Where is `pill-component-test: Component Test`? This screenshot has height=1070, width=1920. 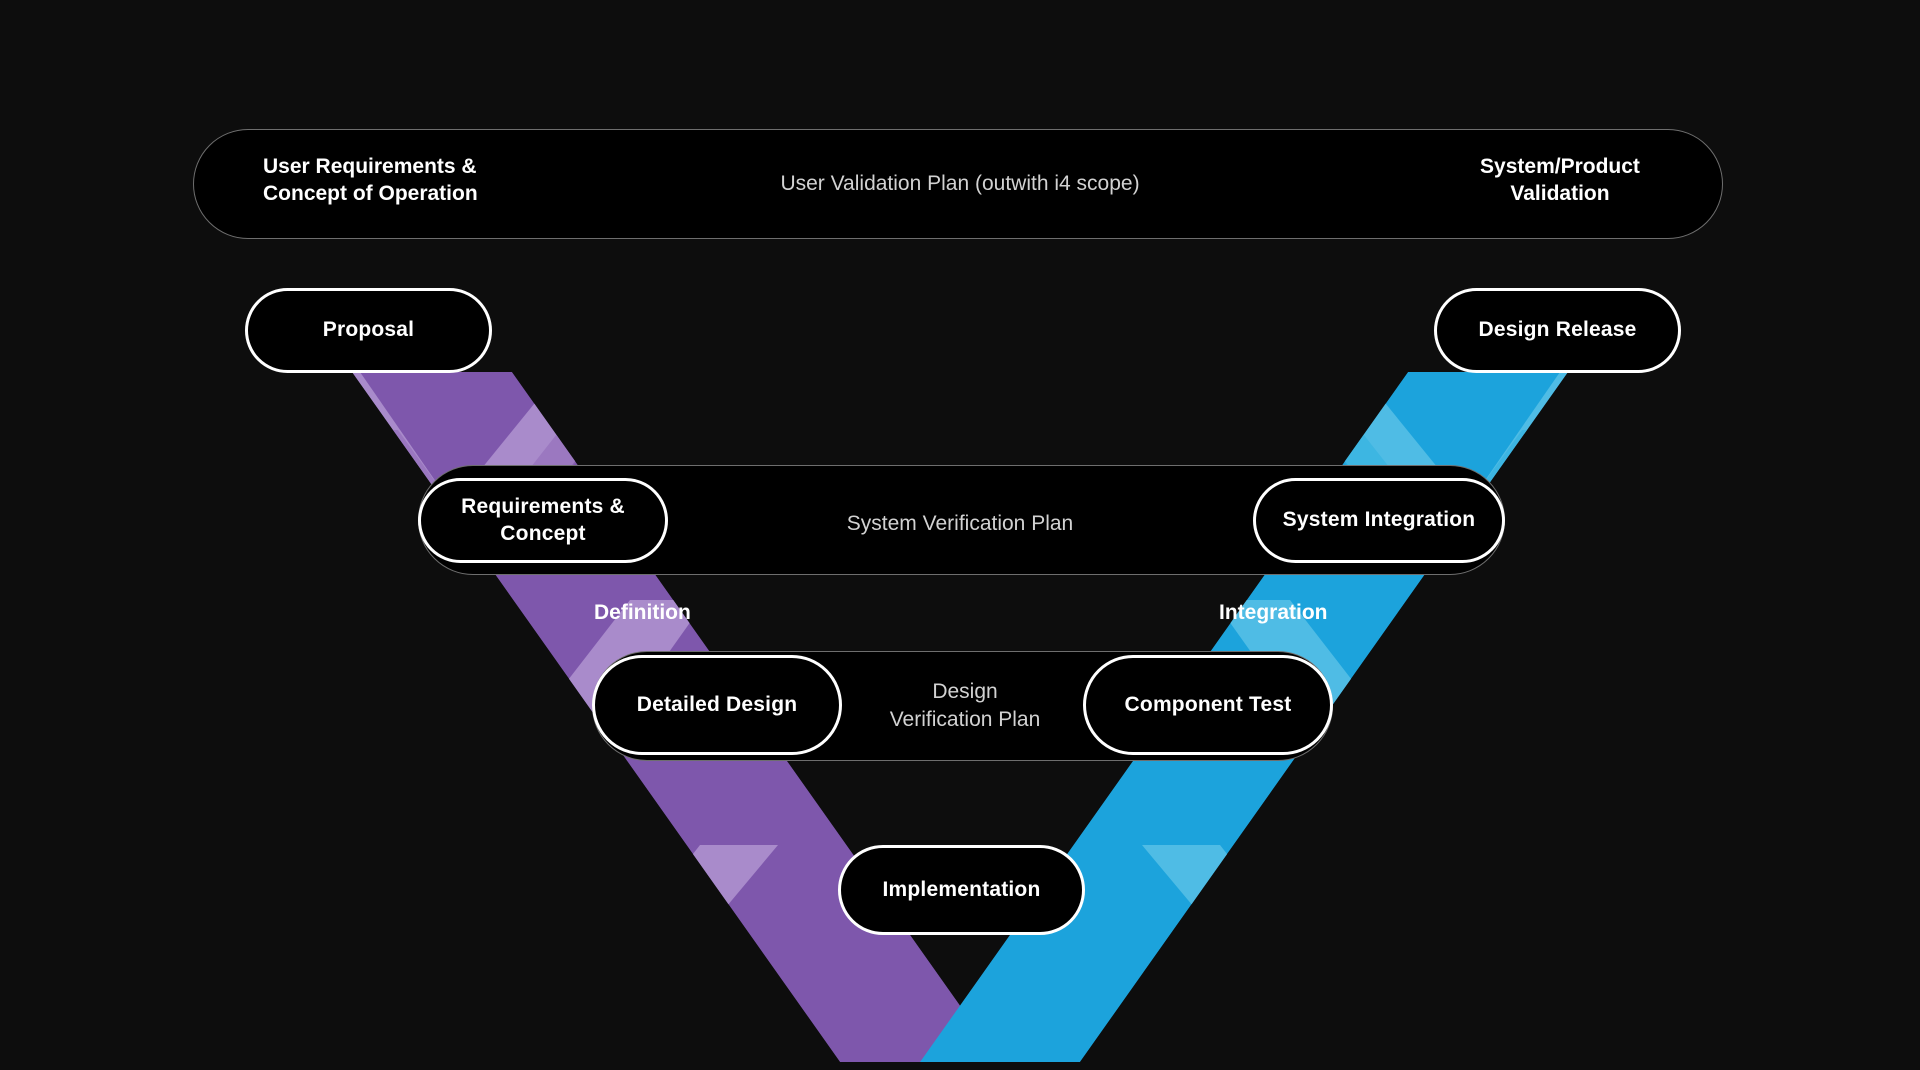
pill-component-test: Component Test is located at coordinates (1208, 705).